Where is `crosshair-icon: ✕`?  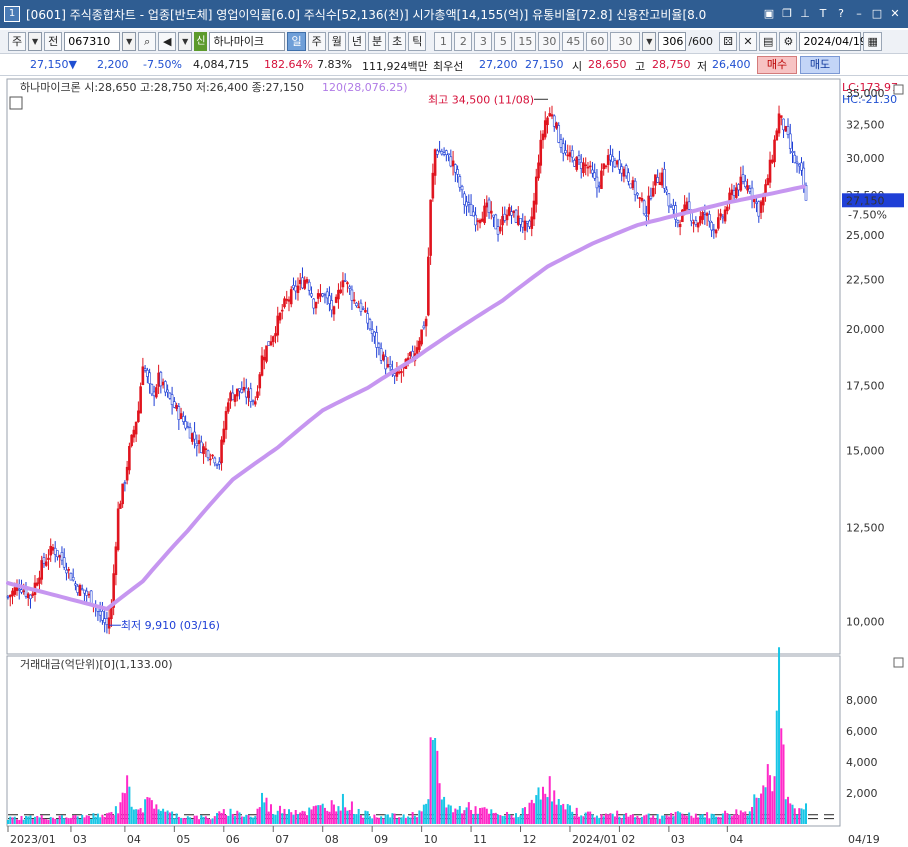
crosshair-icon: ✕ is located at coordinates (748, 41).